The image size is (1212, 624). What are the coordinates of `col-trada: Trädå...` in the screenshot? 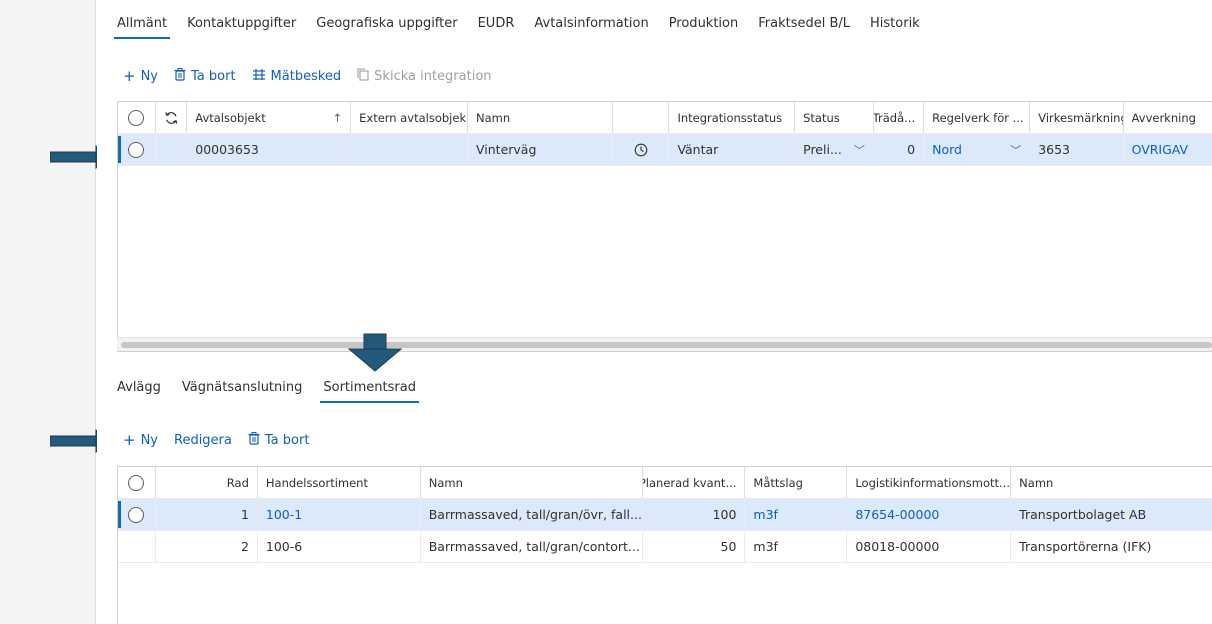 It's located at (899, 117).